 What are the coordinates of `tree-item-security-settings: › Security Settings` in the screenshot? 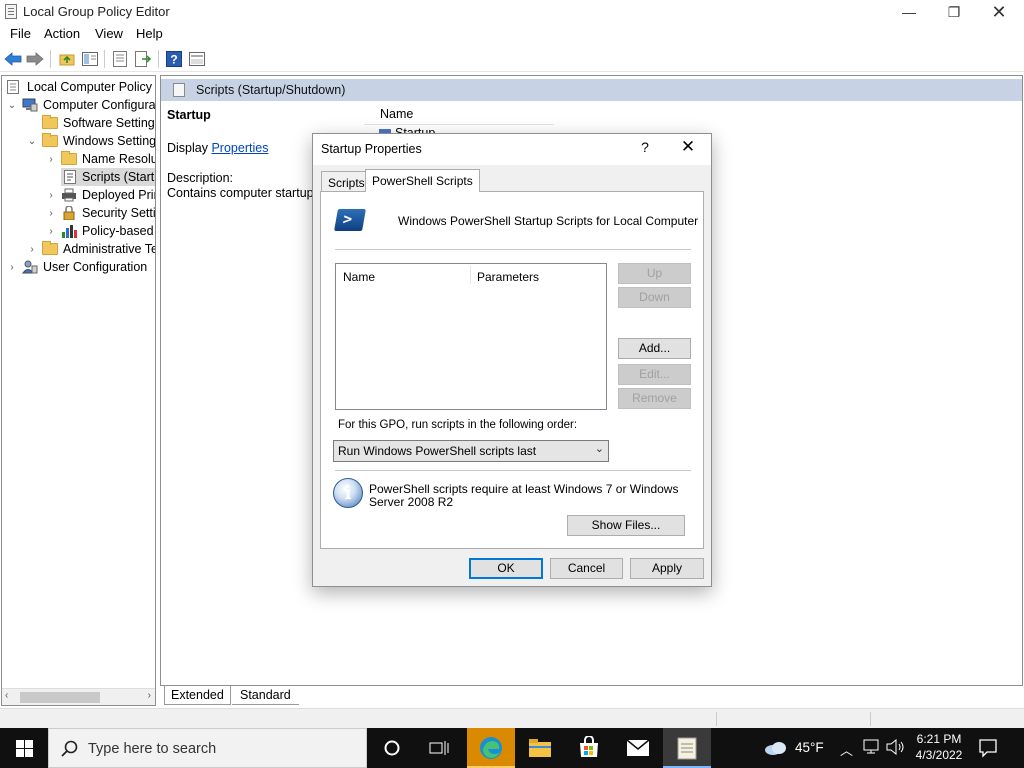 It's located at (100, 213).